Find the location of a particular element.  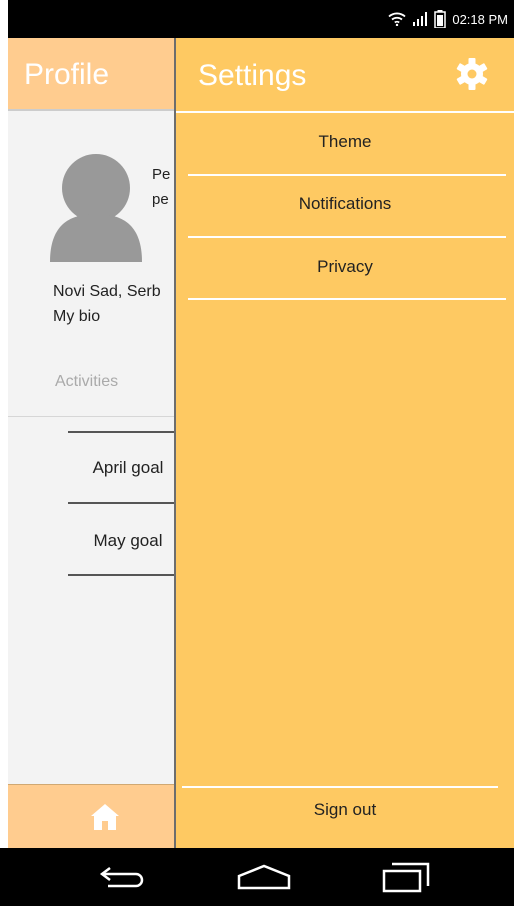

profile-bio: My bio is located at coordinates (77, 316).